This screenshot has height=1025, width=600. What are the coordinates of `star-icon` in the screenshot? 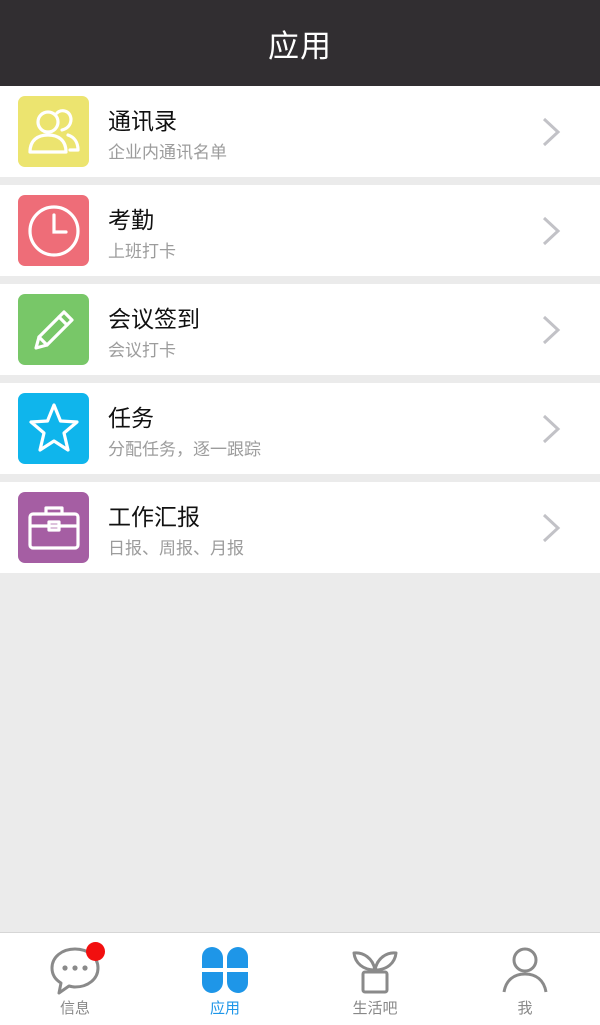 It's located at (53, 428).